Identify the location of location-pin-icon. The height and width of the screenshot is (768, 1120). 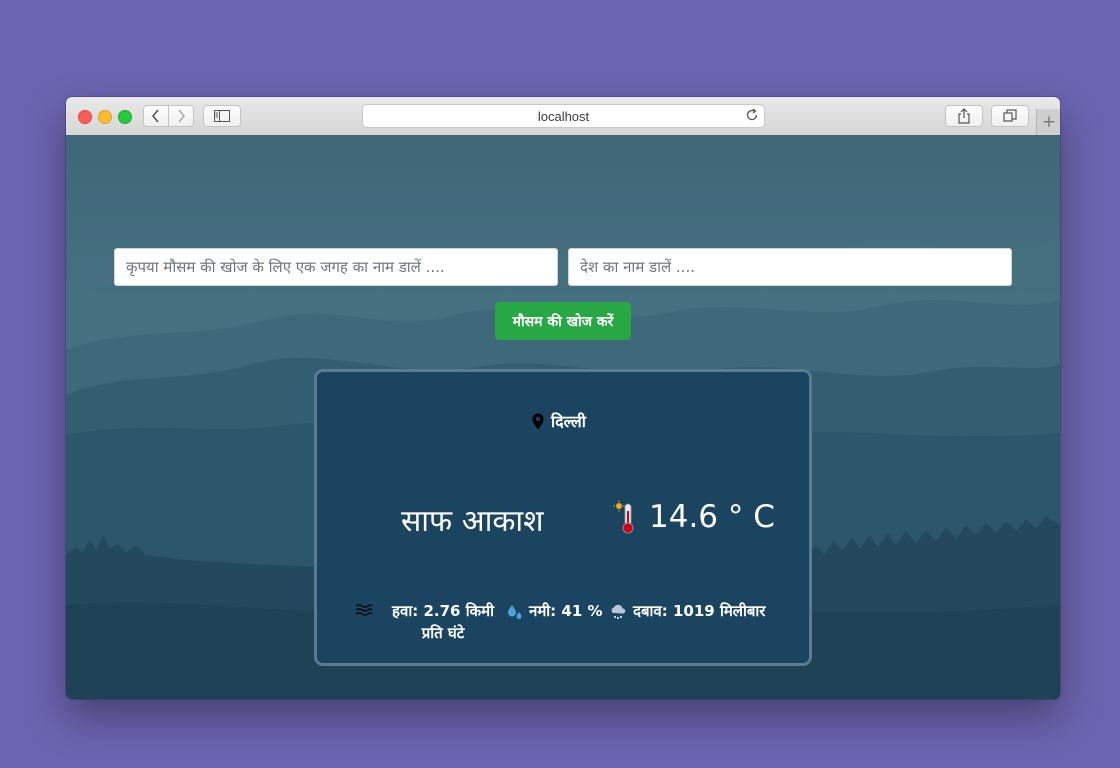
(538, 421).